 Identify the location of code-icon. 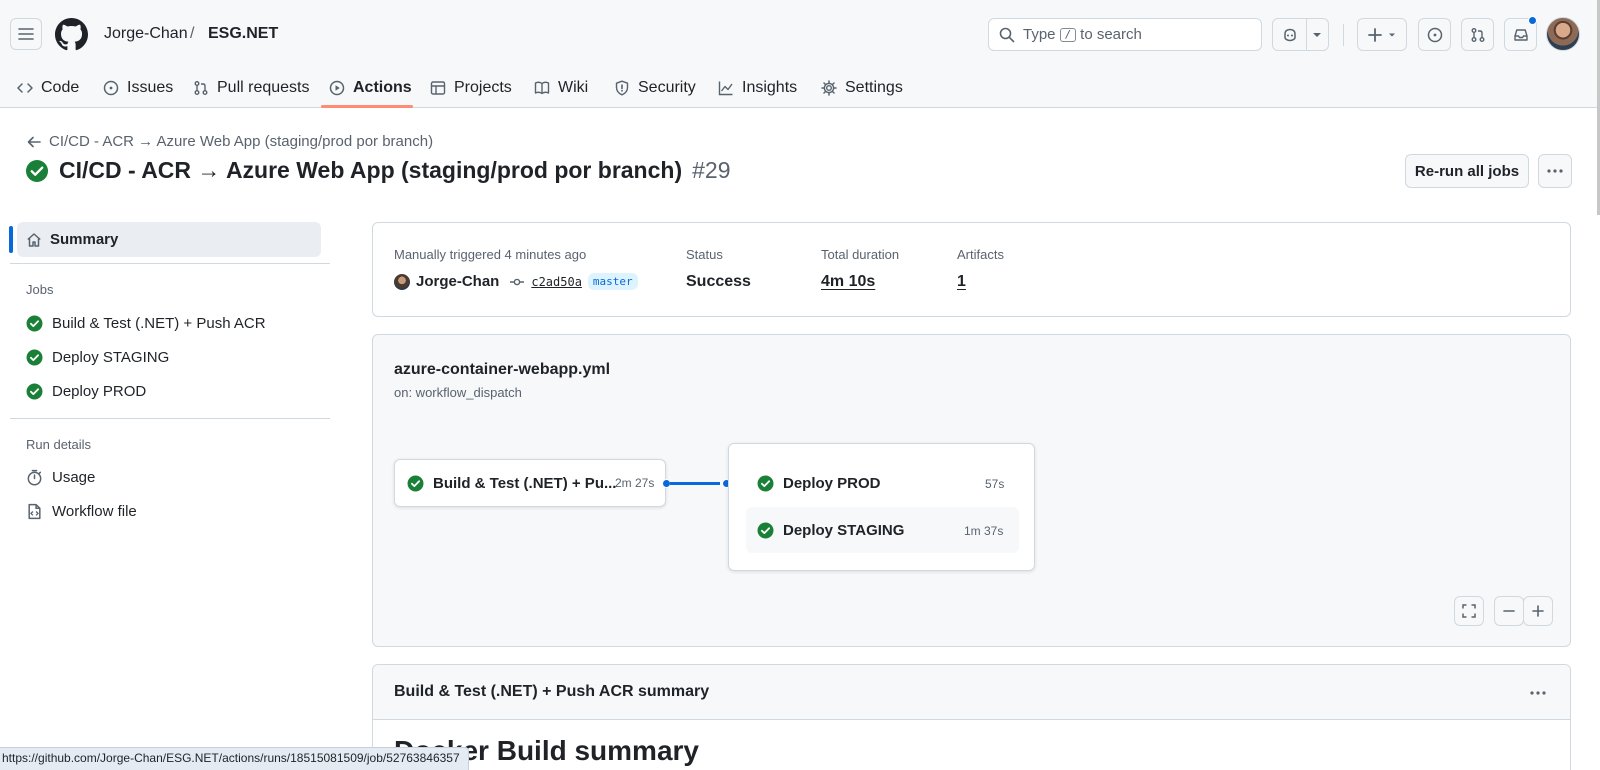
(25, 88).